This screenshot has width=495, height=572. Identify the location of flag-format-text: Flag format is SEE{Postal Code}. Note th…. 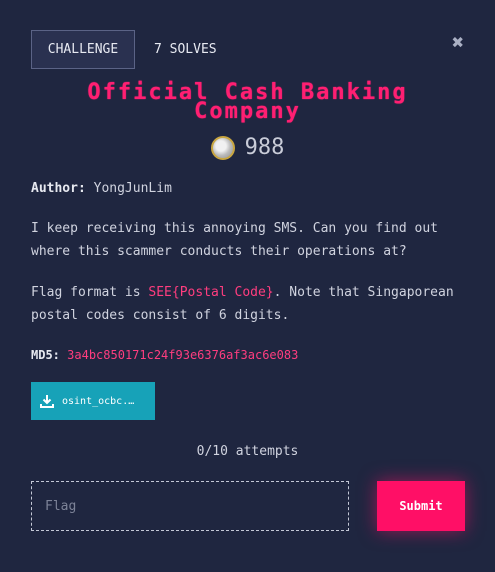
(251, 304).